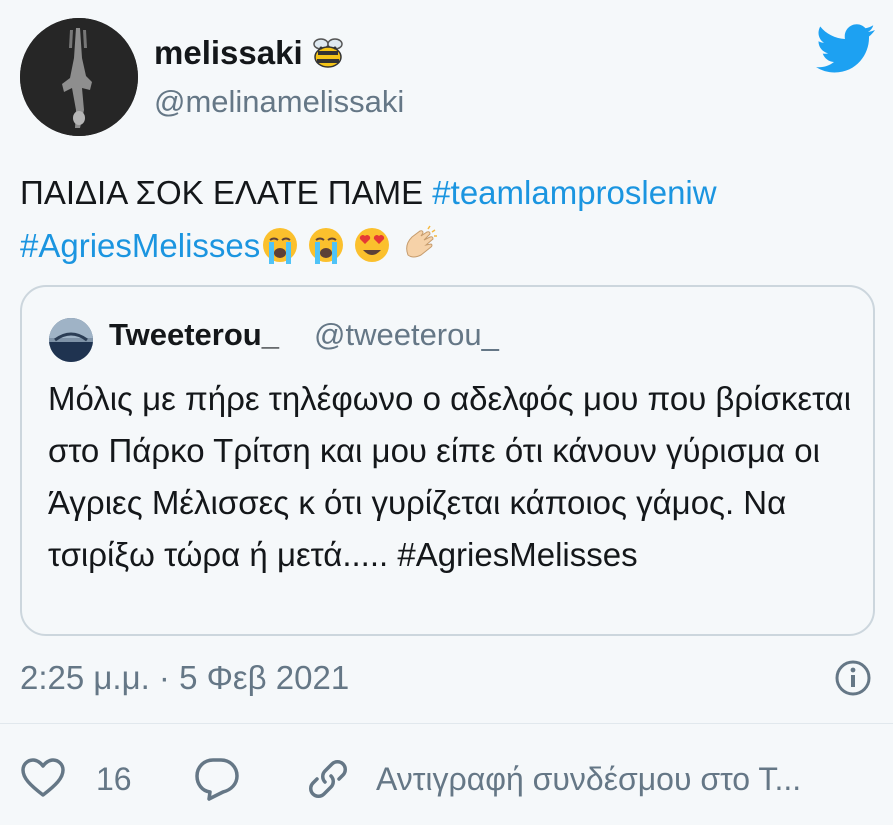  Describe the element at coordinates (846, 49) in the screenshot. I see `twitter-bird-icon` at that location.